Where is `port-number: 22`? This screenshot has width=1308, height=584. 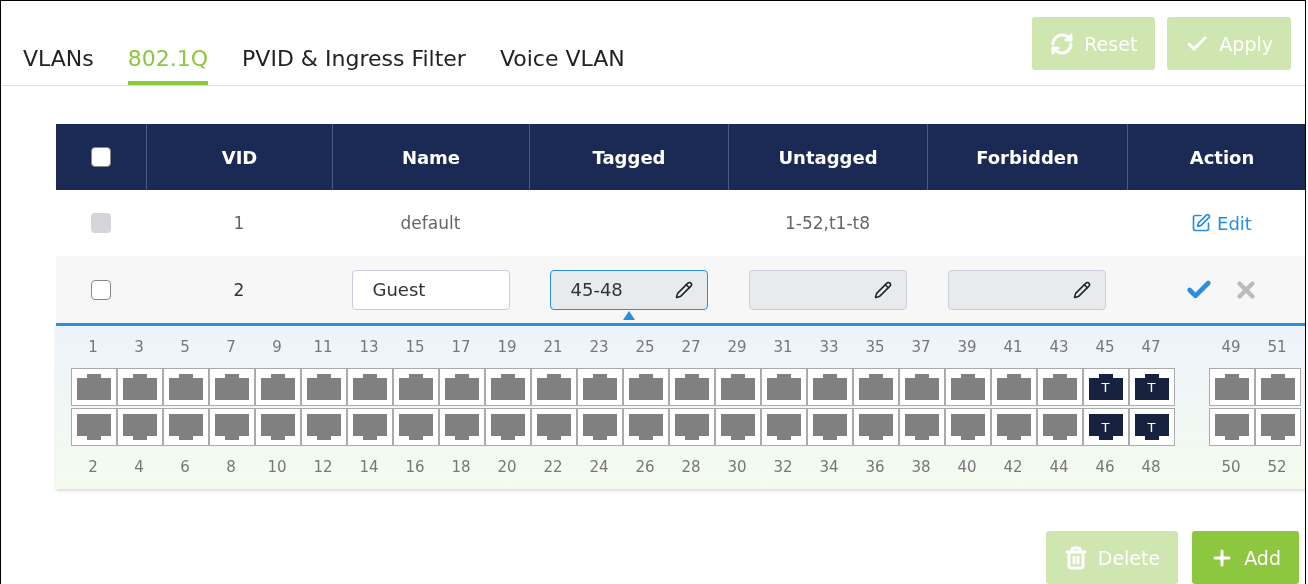
port-number: 22 is located at coordinates (553, 467).